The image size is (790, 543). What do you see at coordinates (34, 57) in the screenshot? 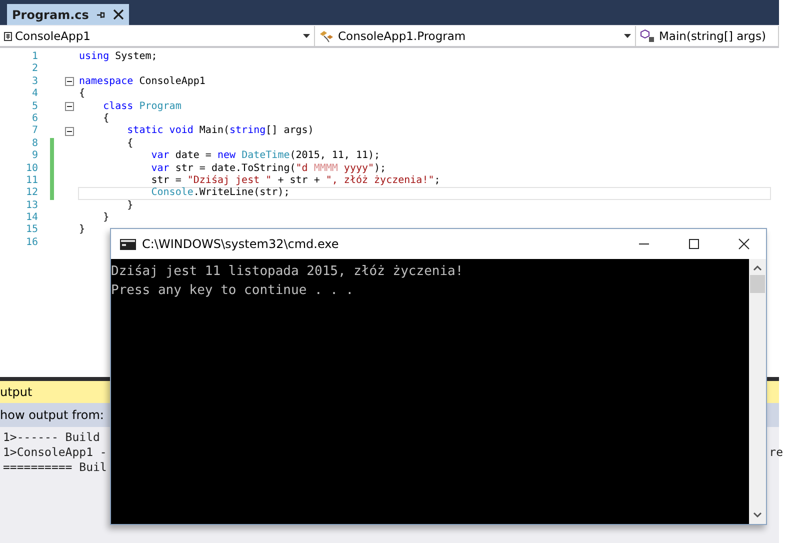
I see `line-number: 1` at bounding box center [34, 57].